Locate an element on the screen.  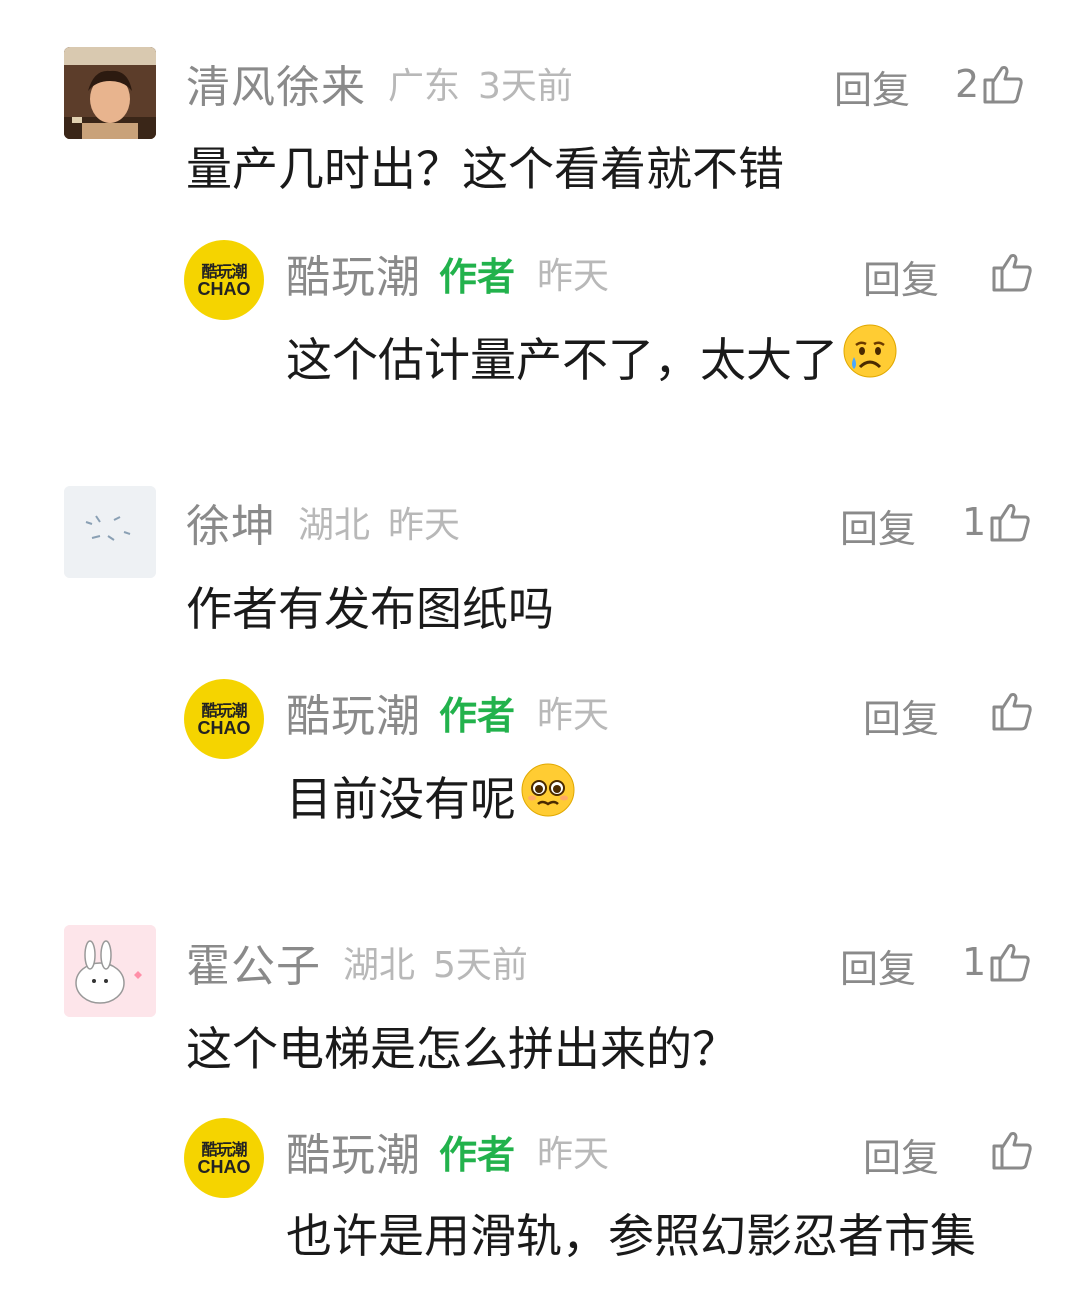
crying-face-icon is located at coordinates (870, 356).